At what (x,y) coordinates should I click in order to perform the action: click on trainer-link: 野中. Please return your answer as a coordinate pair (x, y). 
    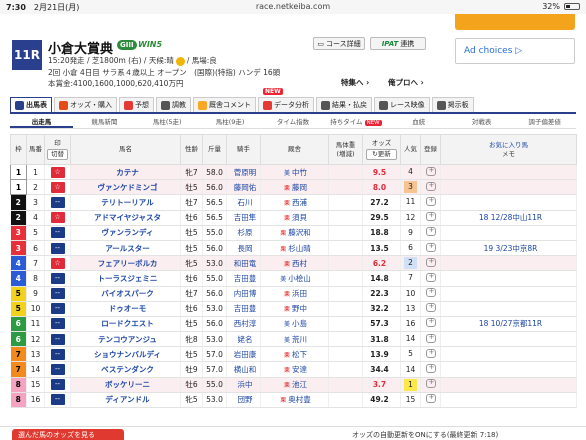
    Looking at the image, I should click on (299, 308).